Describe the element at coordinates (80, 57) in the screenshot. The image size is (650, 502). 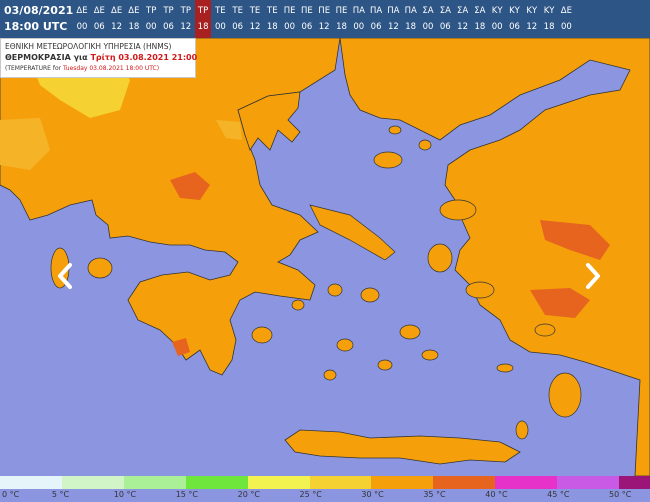
I see `for-word: για` at that location.